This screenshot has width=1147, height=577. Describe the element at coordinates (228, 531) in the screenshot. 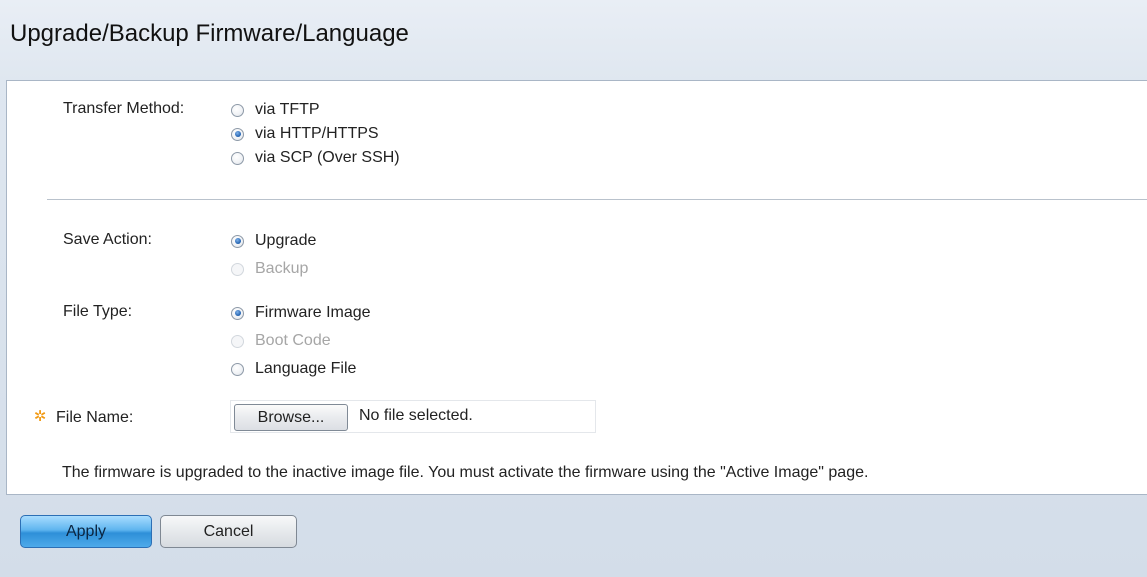

I see `cancel-button: Cancel` at that location.